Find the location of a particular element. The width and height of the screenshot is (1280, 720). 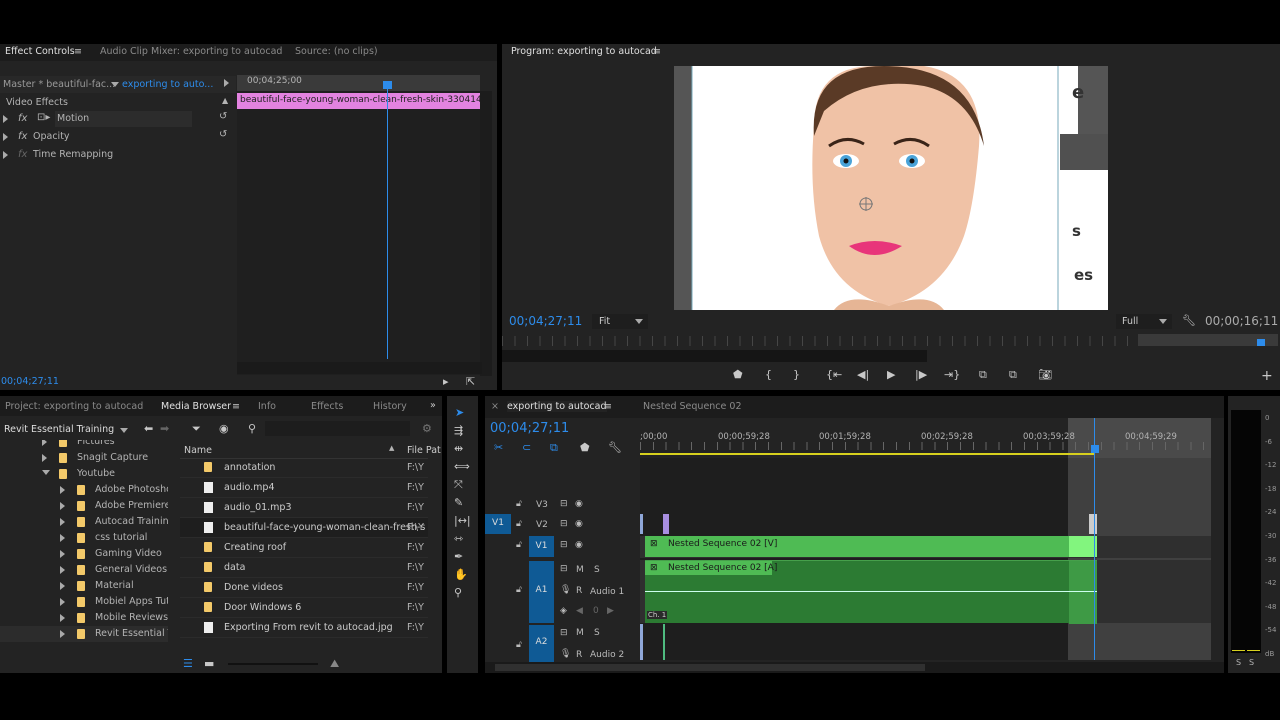

settings-wrench-icon: 🔧︎ is located at coordinates (1189, 320).